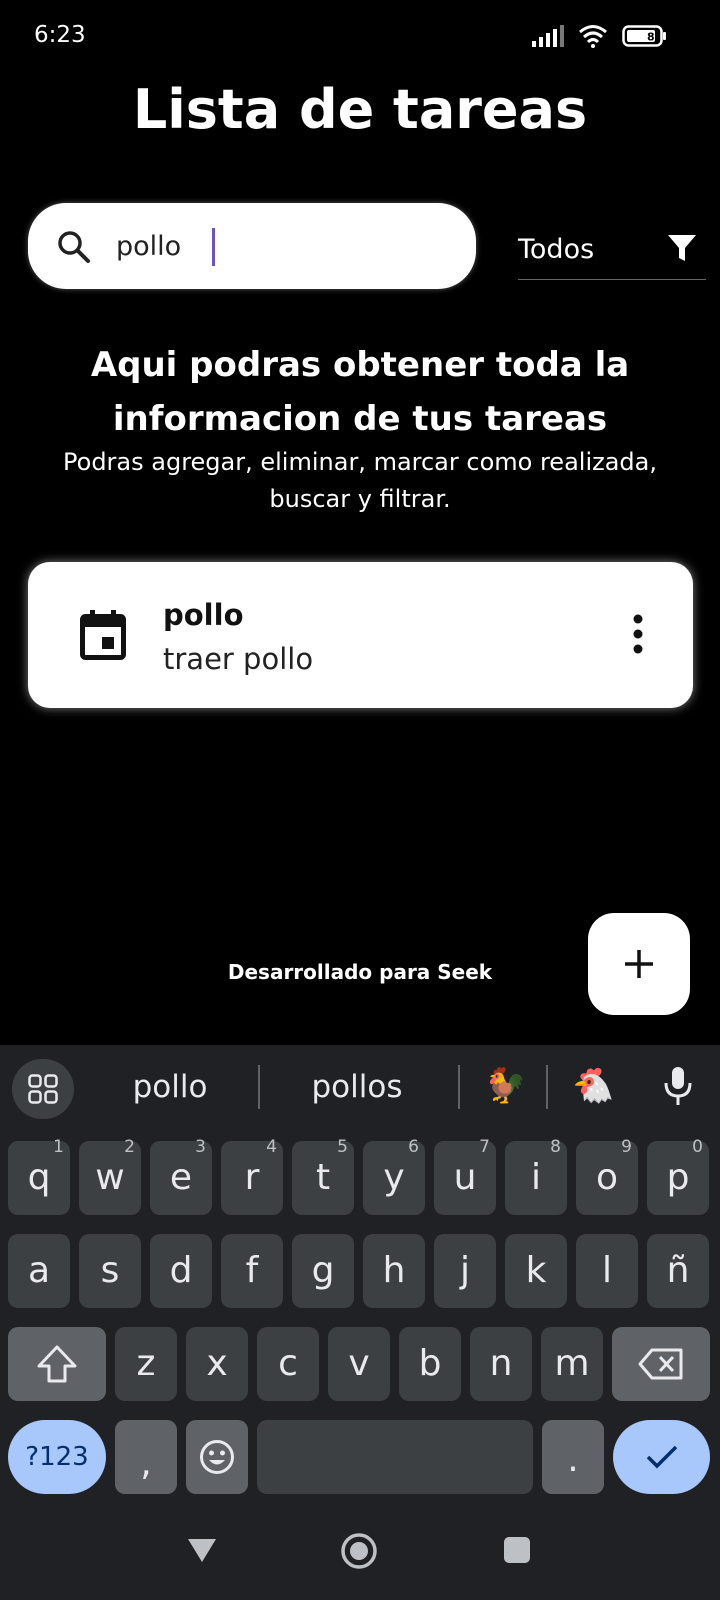 The width and height of the screenshot is (720, 1600). I want to click on key-label: q, so click(39, 1177).